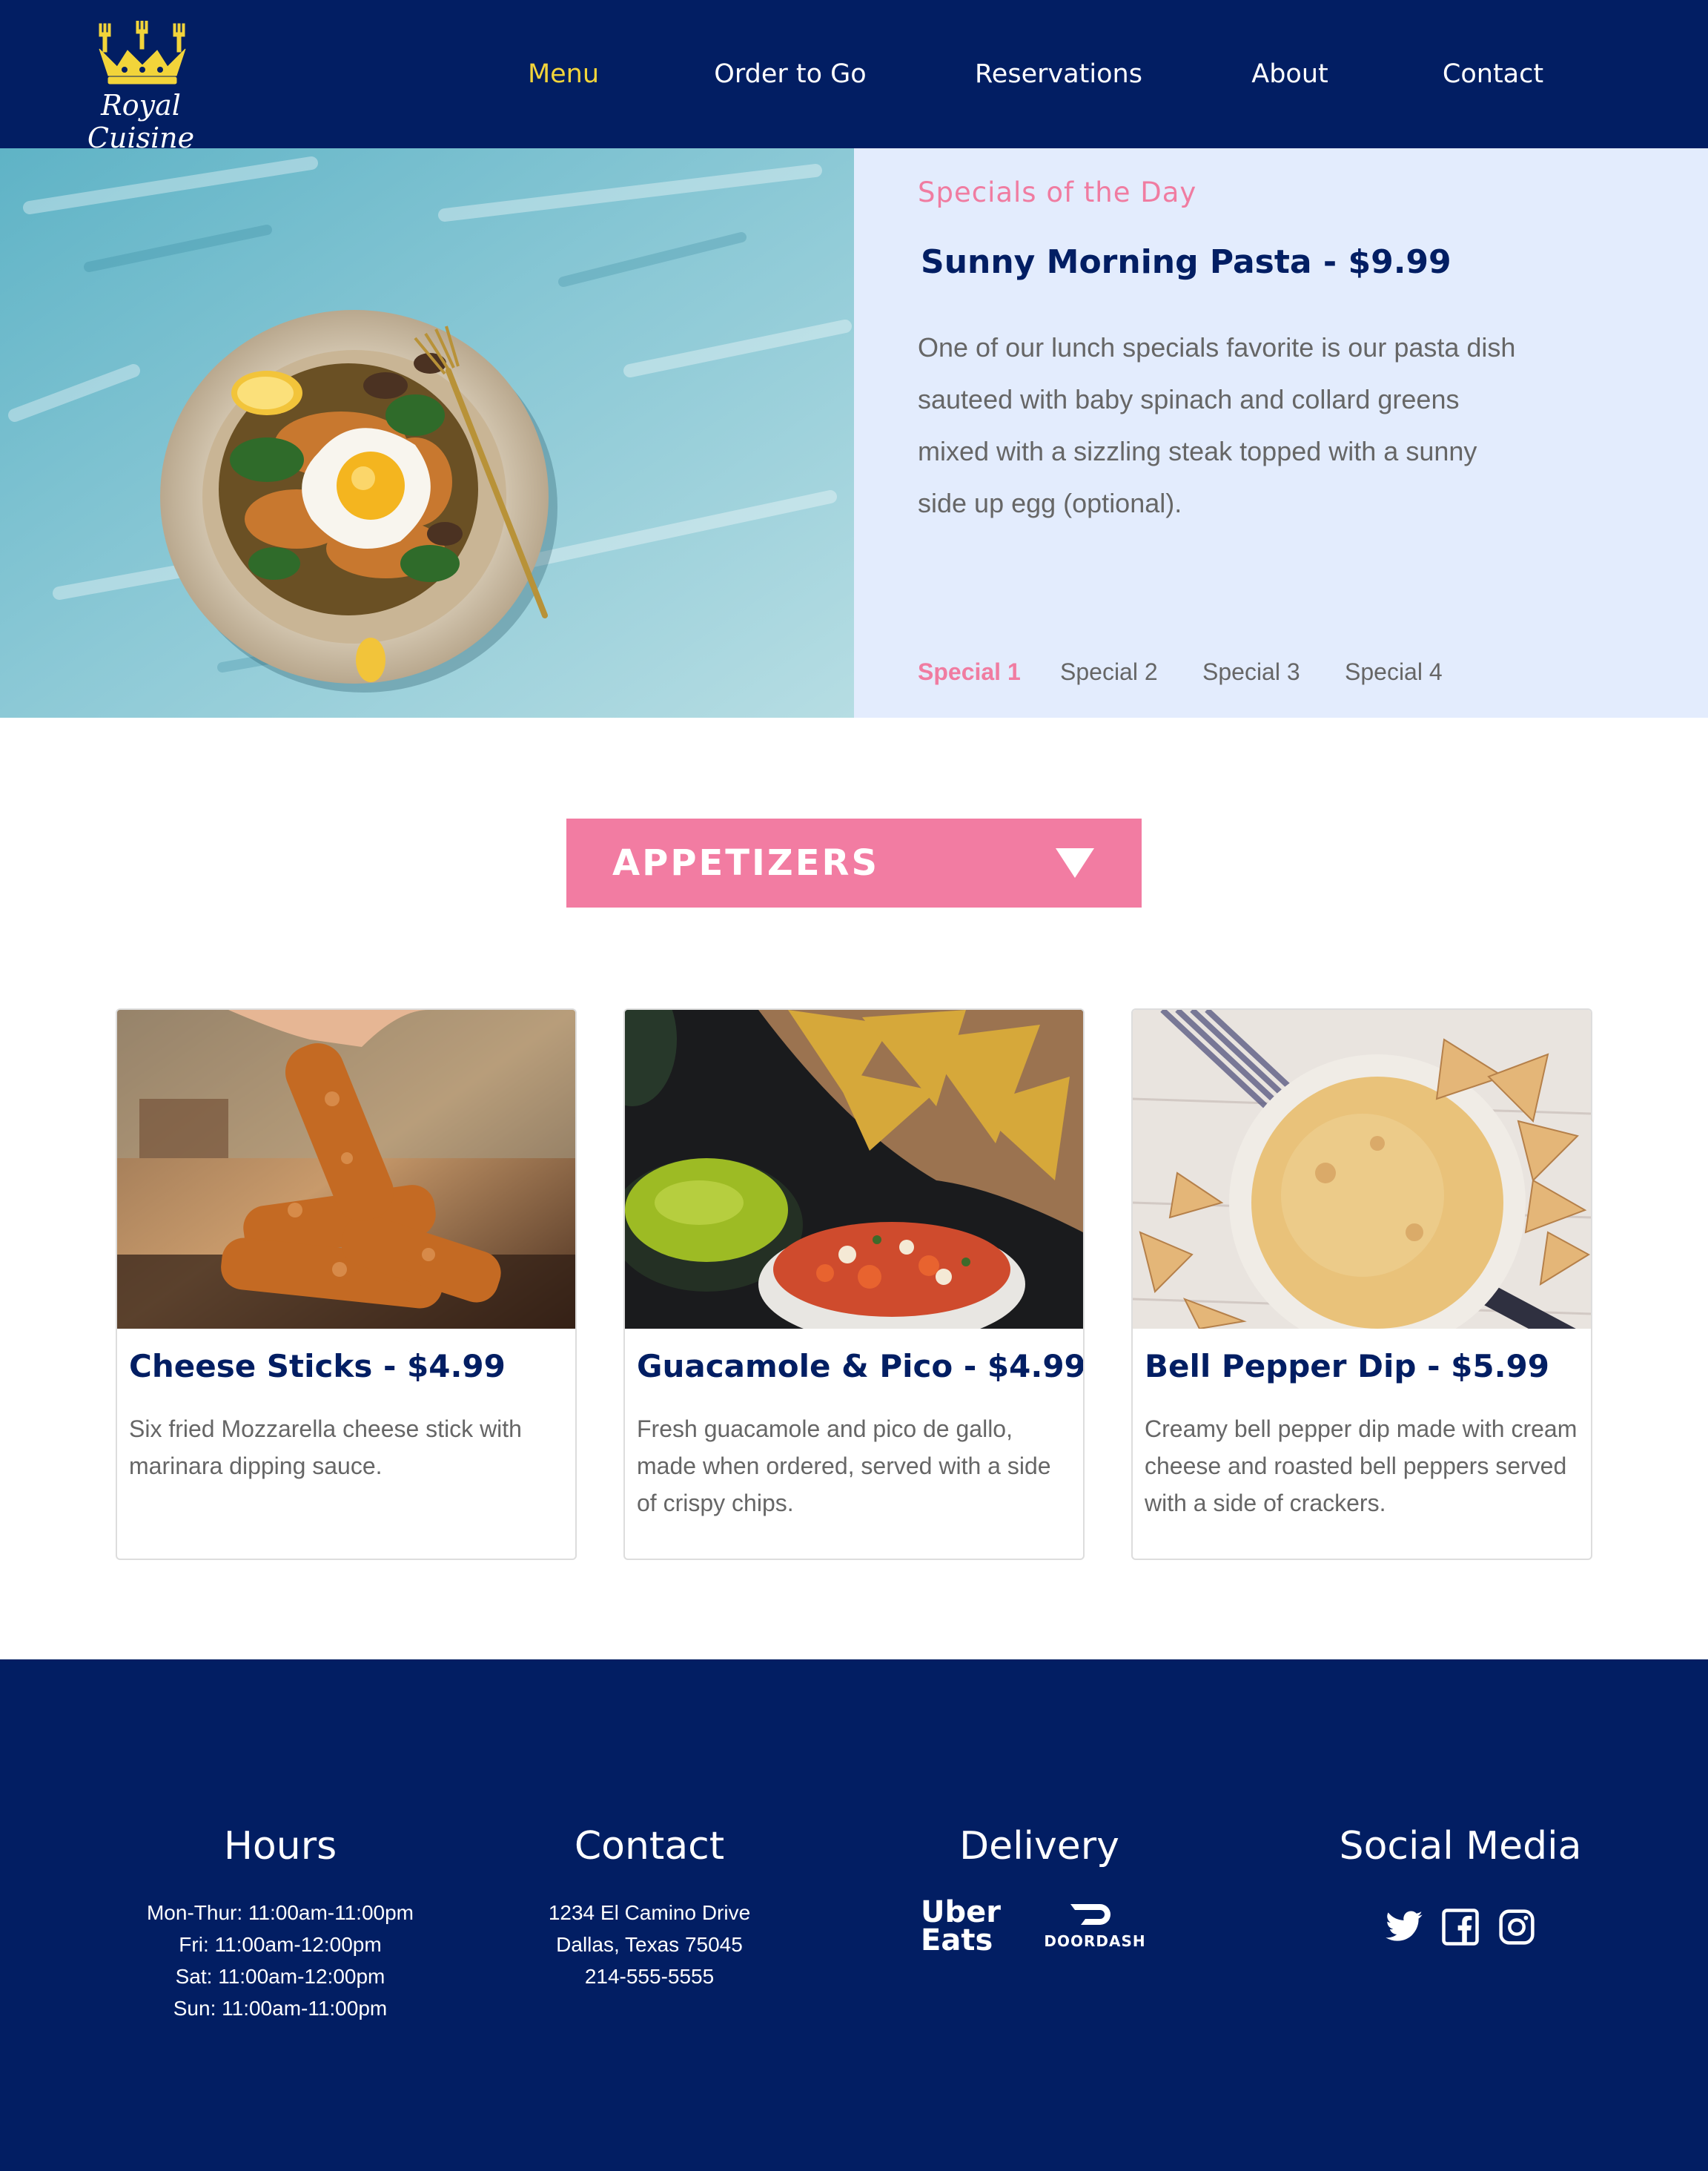 The height and width of the screenshot is (2171, 1708). What do you see at coordinates (280, 2008) in the screenshot?
I see `hours-line: Sun: 11:00am-11:00pm` at bounding box center [280, 2008].